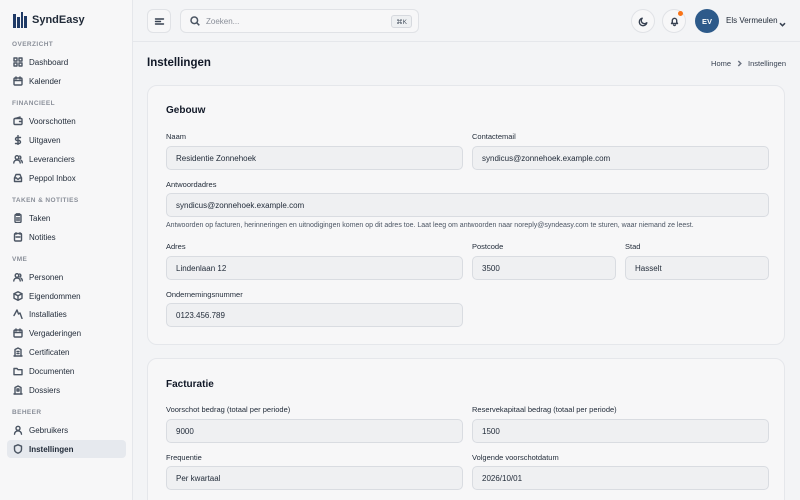  What do you see at coordinates (20, 259) in the screenshot?
I see `nav-section-title: VME` at bounding box center [20, 259].